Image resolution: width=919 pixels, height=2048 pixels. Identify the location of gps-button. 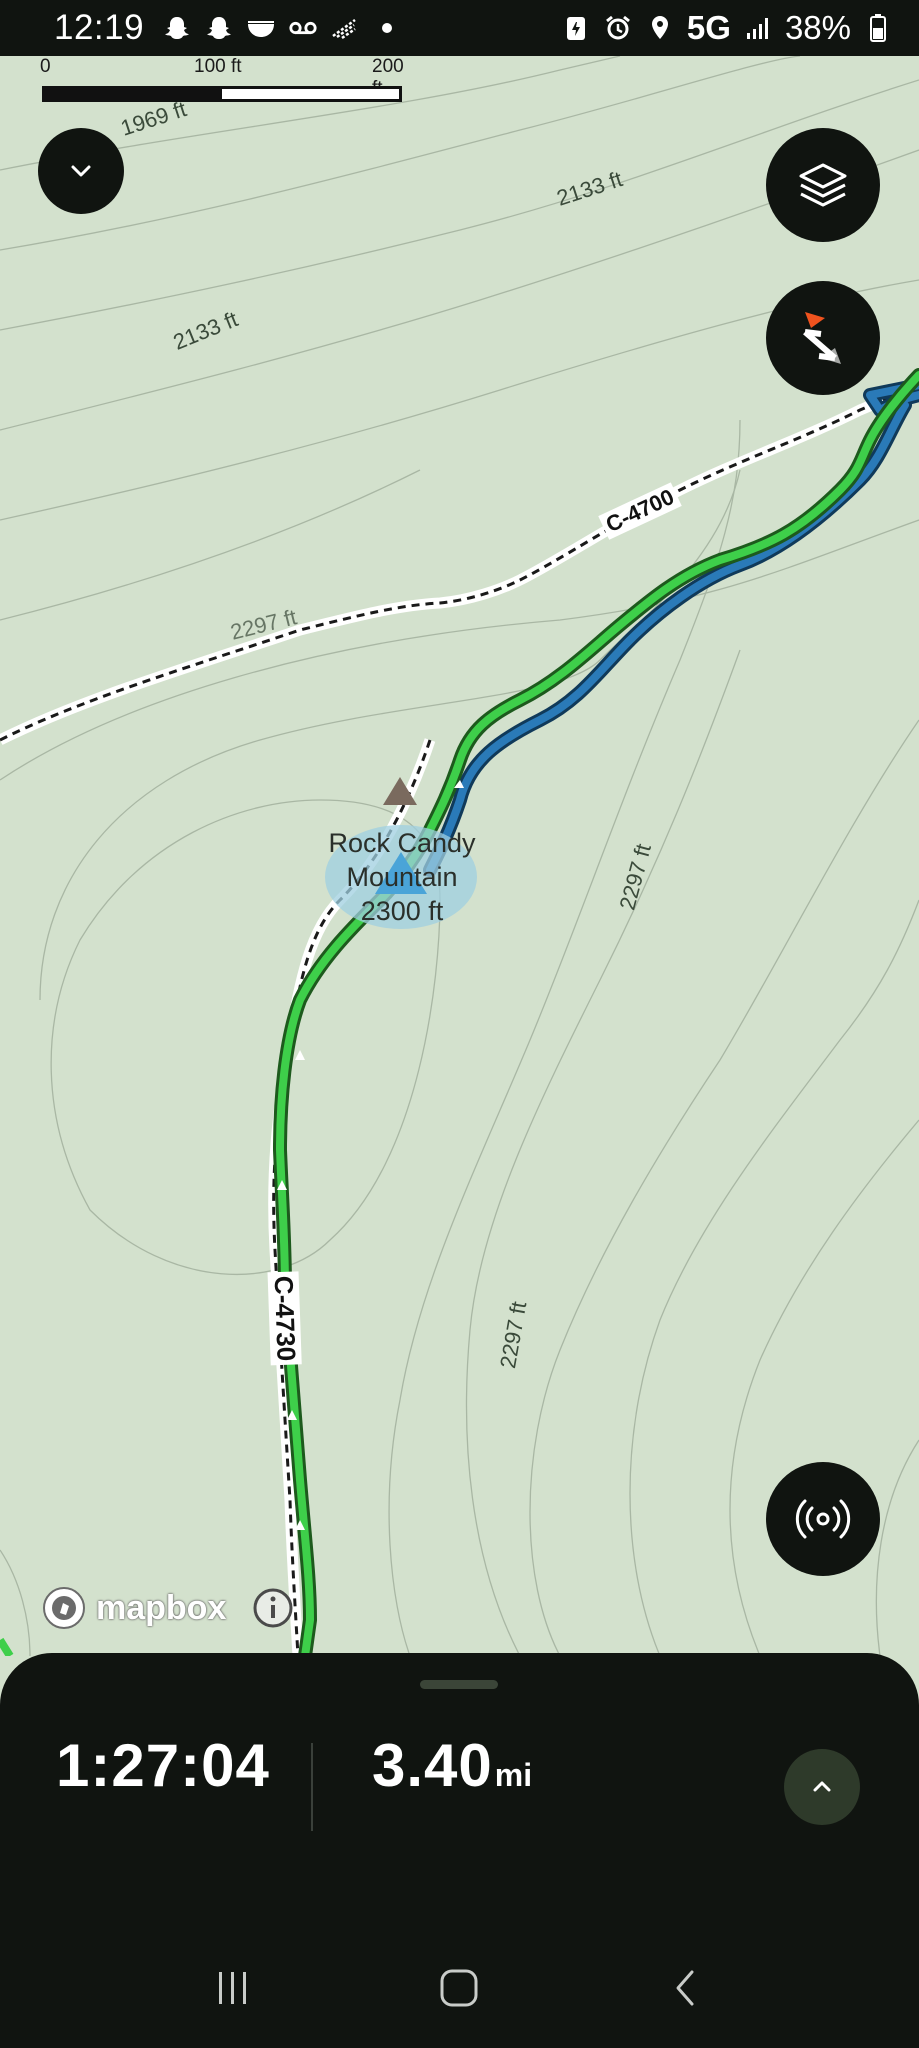
(823, 1519).